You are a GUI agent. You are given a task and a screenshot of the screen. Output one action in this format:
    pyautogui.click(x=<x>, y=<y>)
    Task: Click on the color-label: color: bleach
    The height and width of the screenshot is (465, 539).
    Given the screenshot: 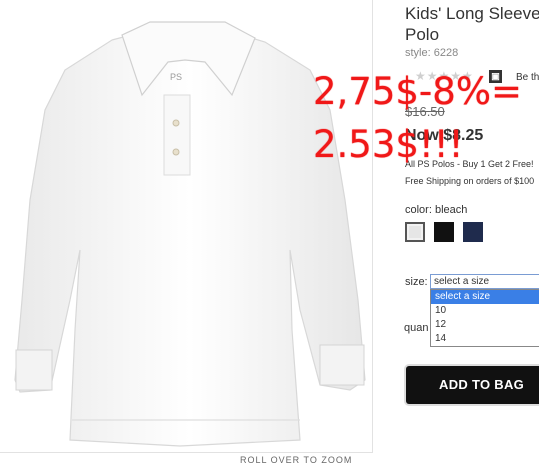 What is the action you would take?
    pyautogui.click(x=436, y=210)
    